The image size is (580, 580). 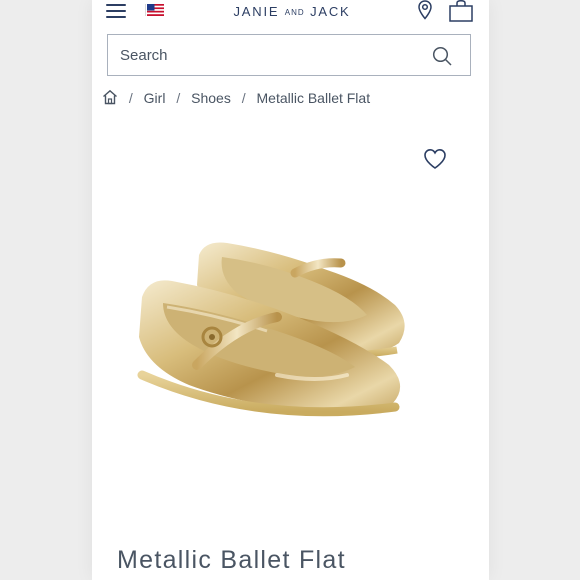 I want to click on search-icon, so click(x=442, y=56).